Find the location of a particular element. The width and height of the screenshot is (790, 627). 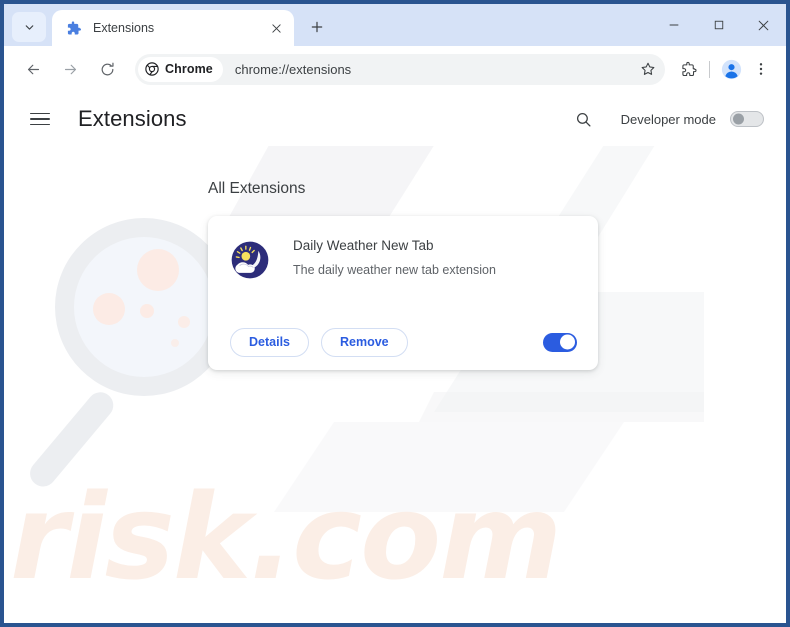

extension-card-footer: Details Remove is located at coordinates (403, 342).